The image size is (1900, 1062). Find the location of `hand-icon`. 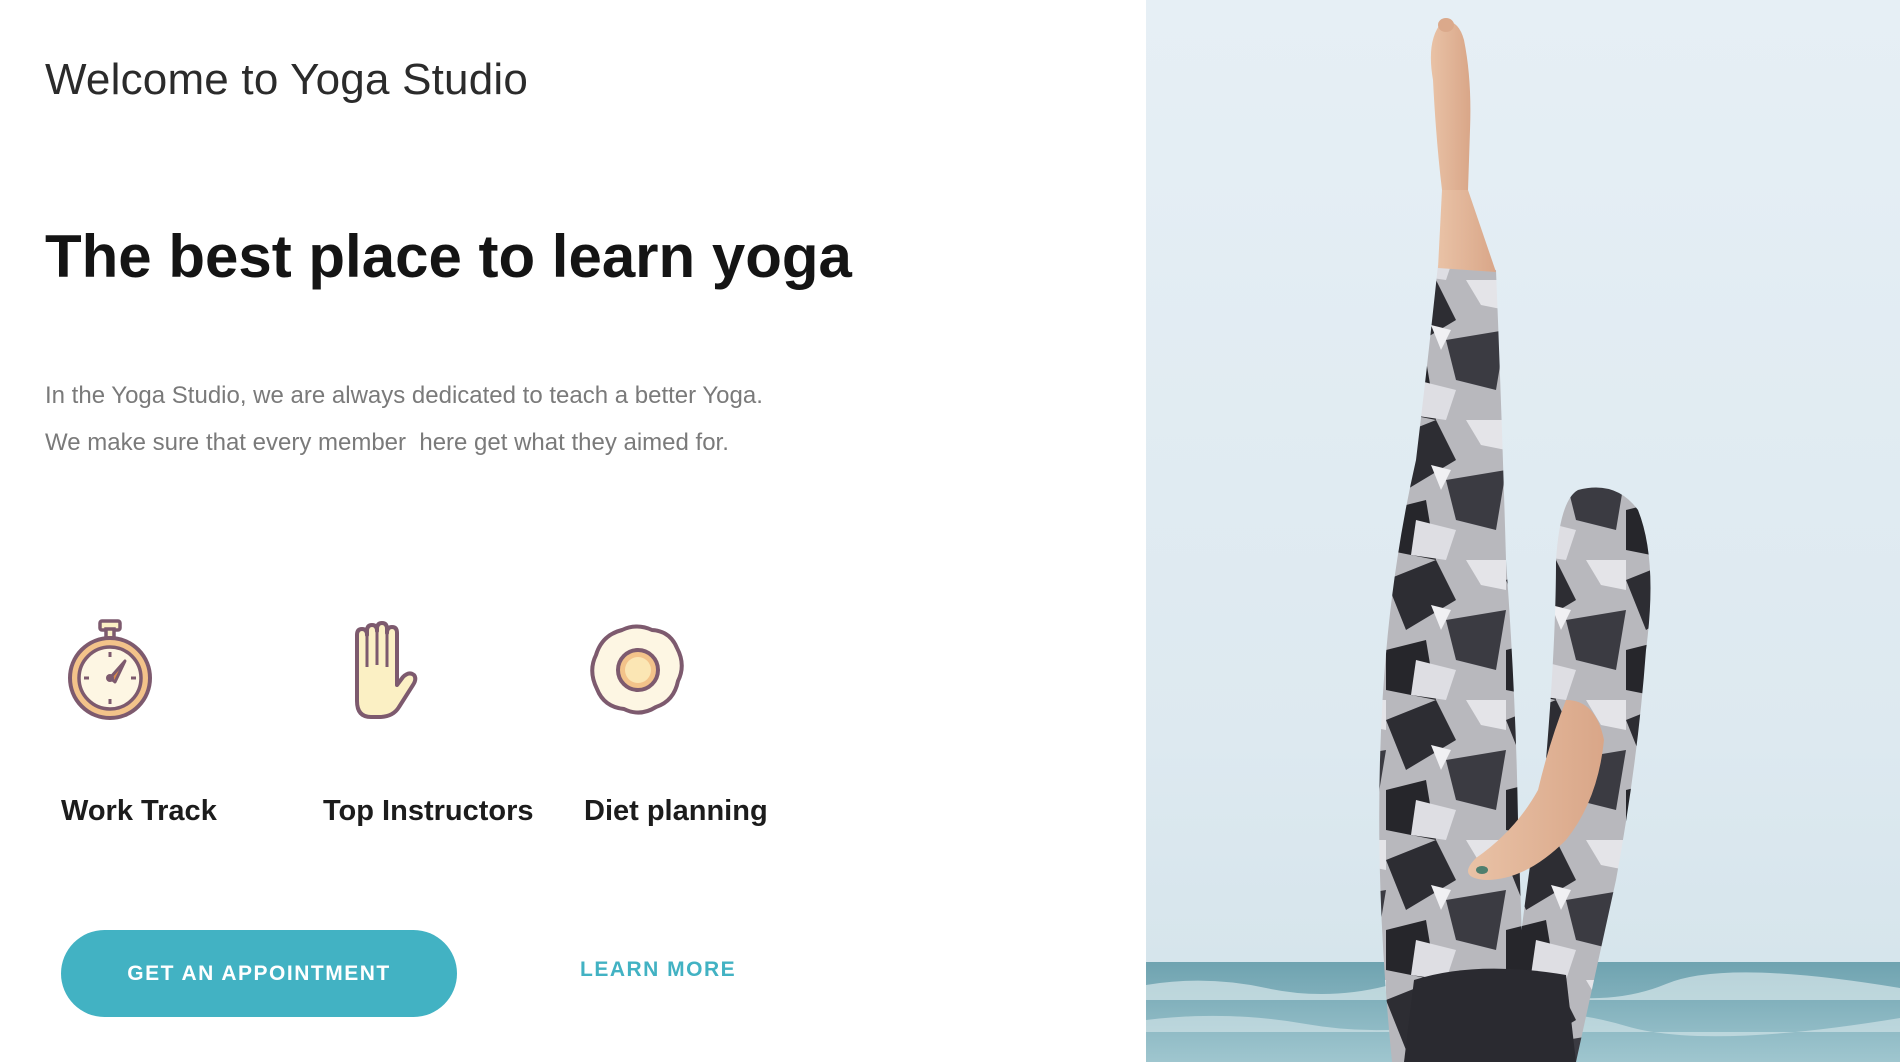

hand-icon is located at coordinates (390, 670).